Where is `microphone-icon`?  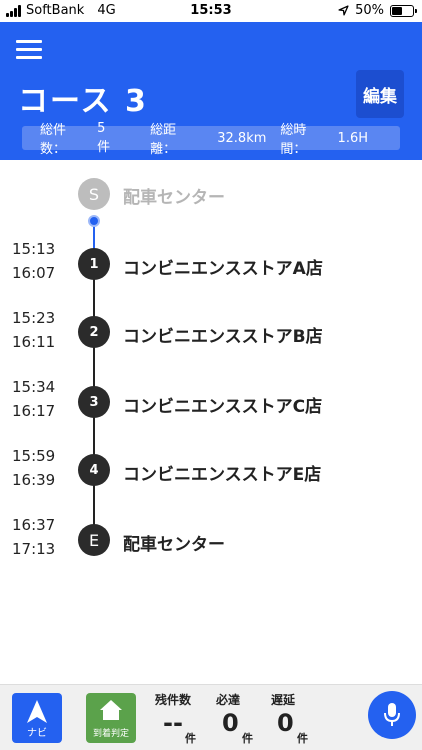 microphone-icon is located at coordinates (392, 714).